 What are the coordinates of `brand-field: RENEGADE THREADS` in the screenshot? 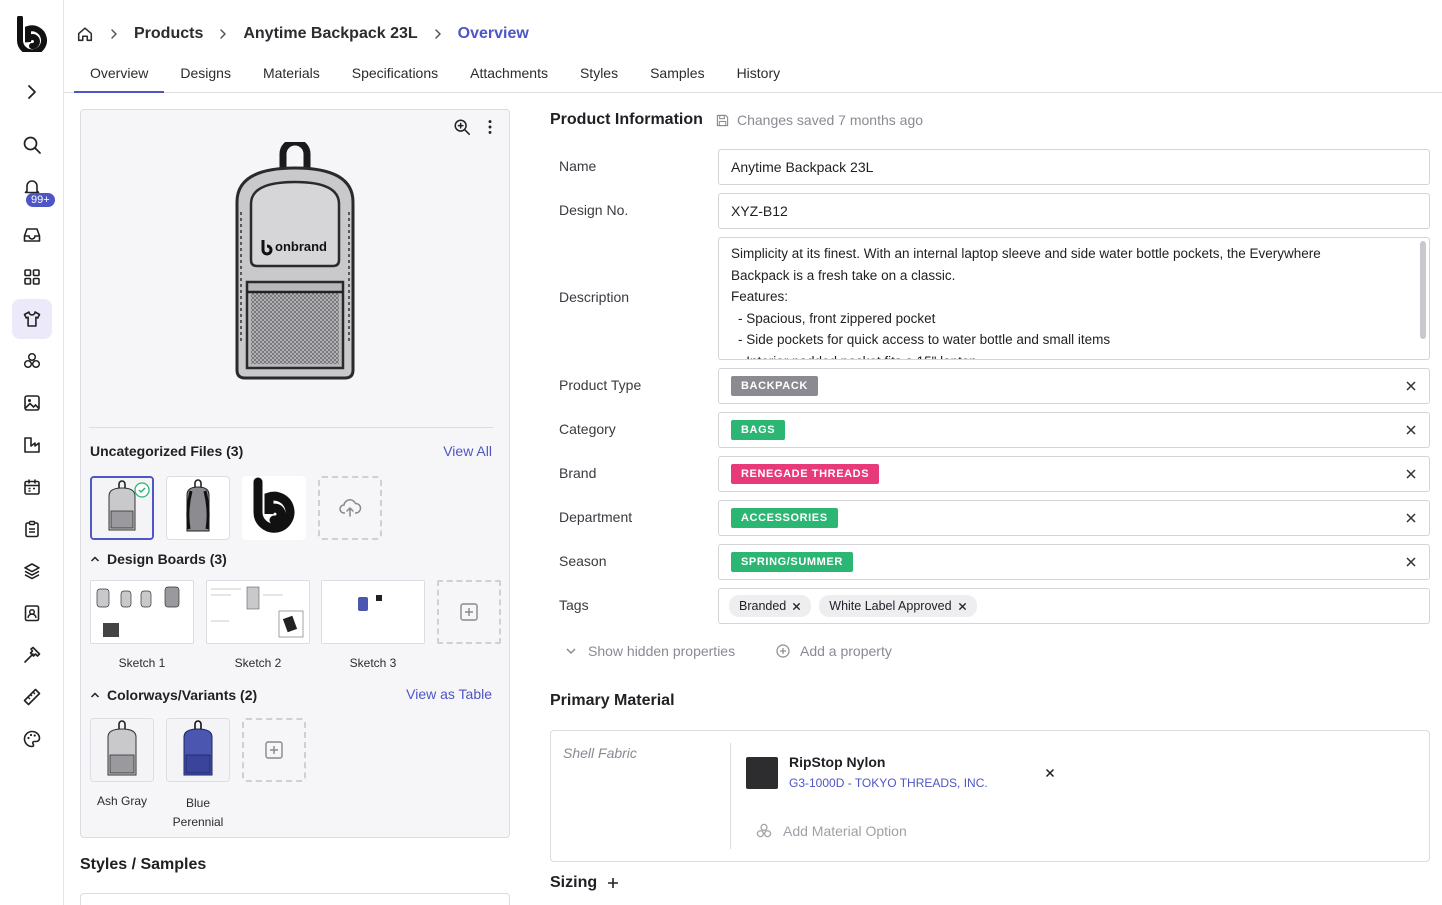 It's located at (1074, 474).